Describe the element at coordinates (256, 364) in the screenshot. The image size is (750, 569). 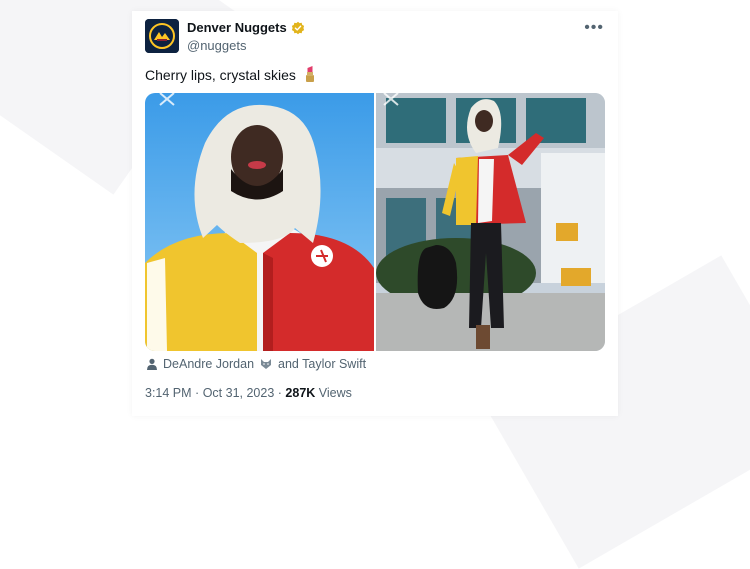
I see `tagged-users: DeAndre Jordan and Taylor Swift` at that location.